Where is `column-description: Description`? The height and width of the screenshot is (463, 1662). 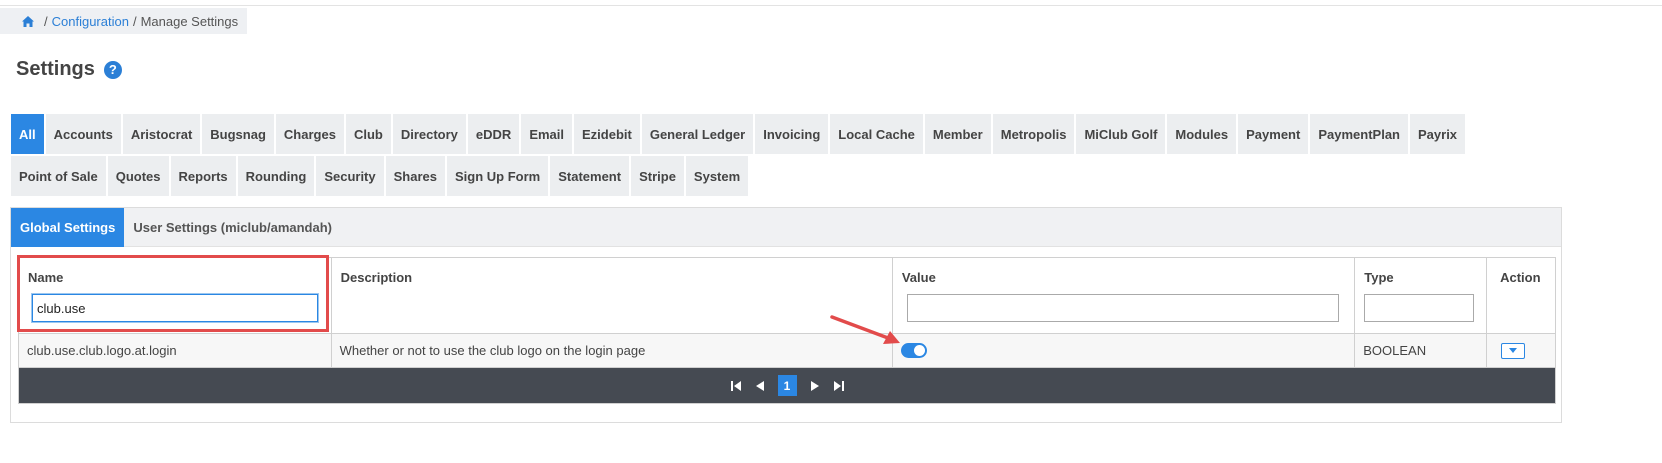 column-description: Description is located at coordinates (612, 295).